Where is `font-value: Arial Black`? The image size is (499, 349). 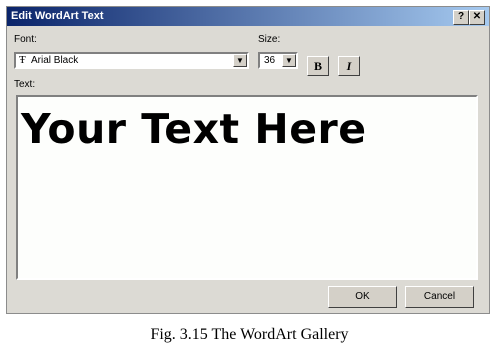 font-value: Arial Black is located at coordinates (55, 60).